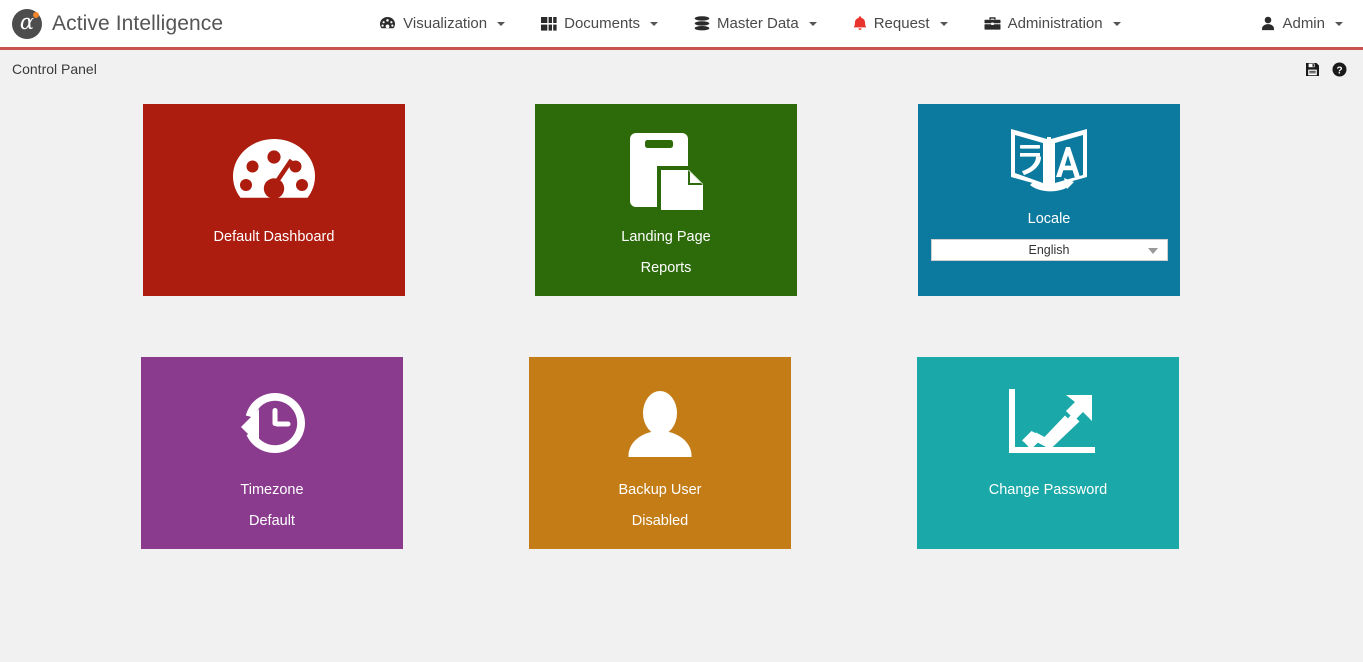 This screenshot has height=662, width=1363. I want to click on app-logo: α, so click(27, 23).